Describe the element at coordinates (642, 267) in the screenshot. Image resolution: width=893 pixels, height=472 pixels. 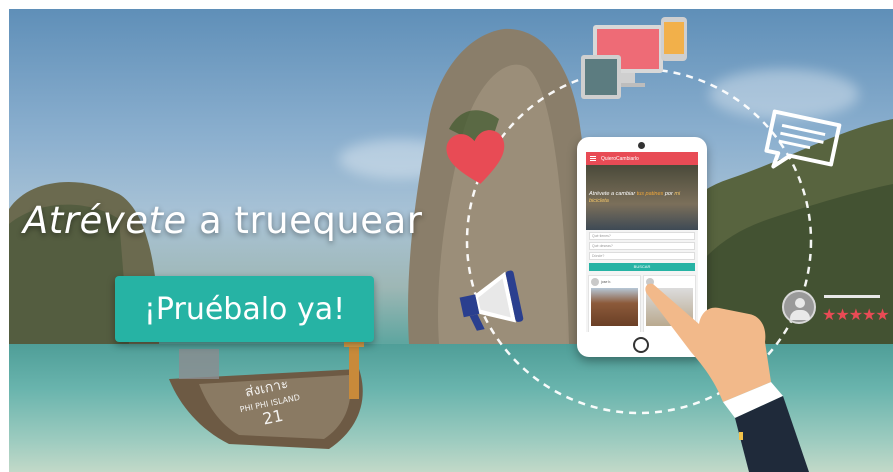
I see `search-button: BUSCAR` at that location.